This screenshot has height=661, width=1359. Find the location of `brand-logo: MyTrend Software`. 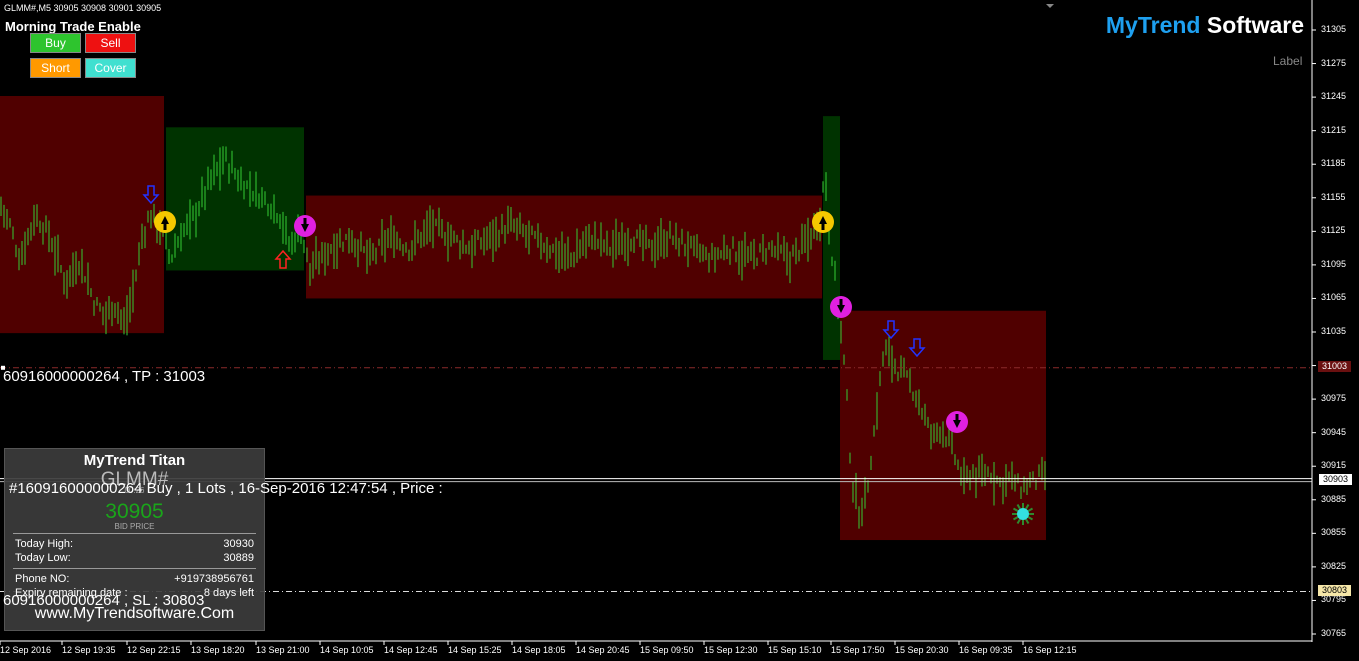

brand-logo: MyTrend Software is located at coordinates (1205, 25).